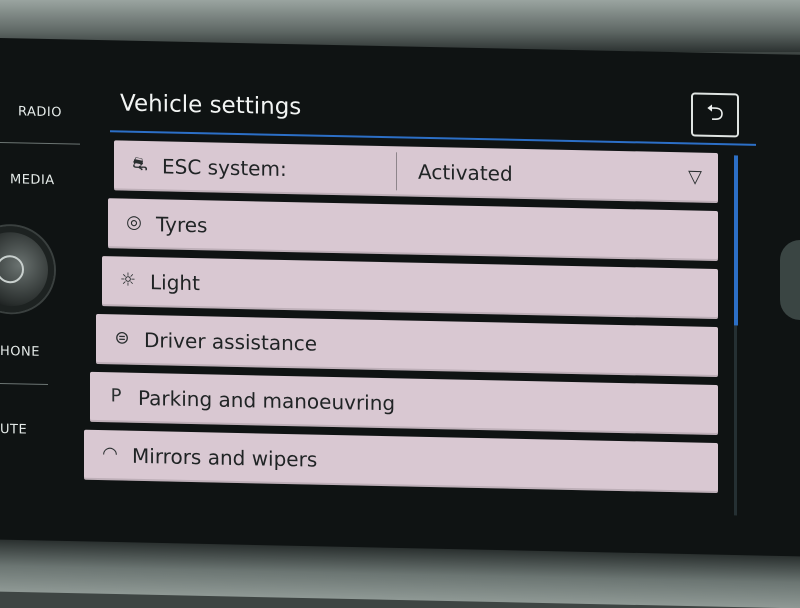 This screenshot has height=608, width=800. What do you see at coordinates (404, 403) in the screenshot?
I see `settings-item-parking: P Parking and manoeuvring` at bounding box center [404, 403].